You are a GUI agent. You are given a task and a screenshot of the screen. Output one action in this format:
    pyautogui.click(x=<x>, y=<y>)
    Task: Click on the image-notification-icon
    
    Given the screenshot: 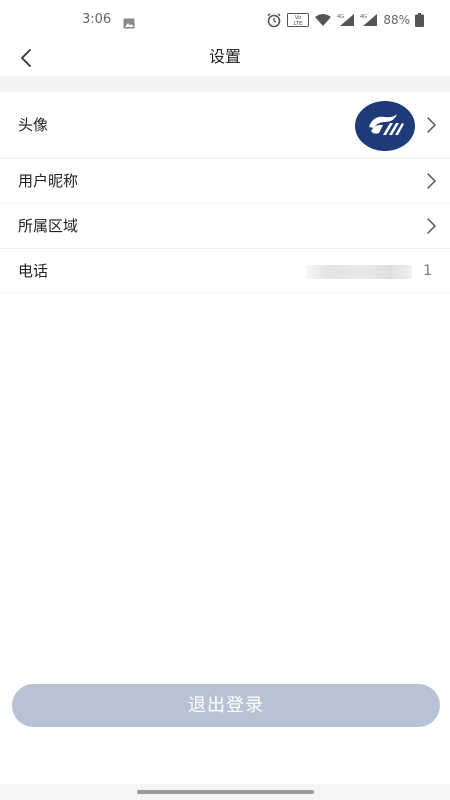 What is the action you would take?
    pyautogui.click(x=129, y=21)
    